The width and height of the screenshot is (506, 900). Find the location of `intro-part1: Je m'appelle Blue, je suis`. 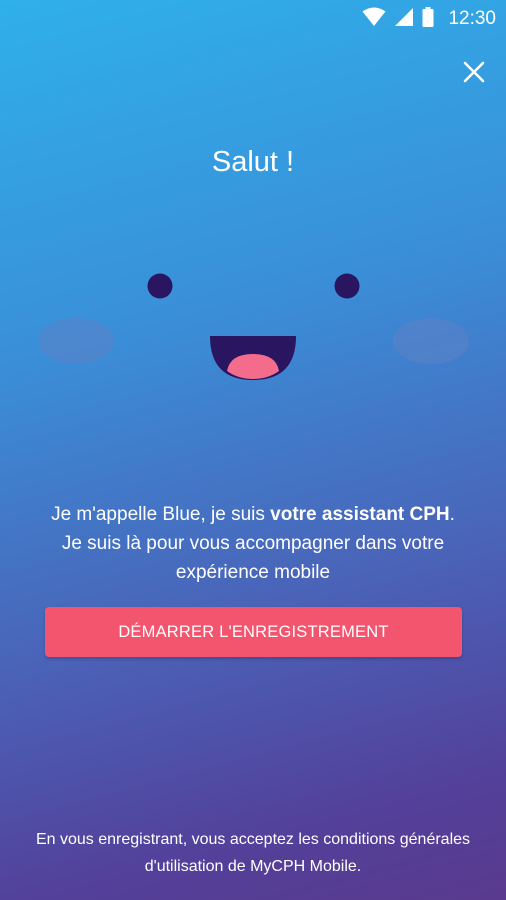

intro-part1: Je m'appelle Blue, je suis is located at coordinates (161, 514).